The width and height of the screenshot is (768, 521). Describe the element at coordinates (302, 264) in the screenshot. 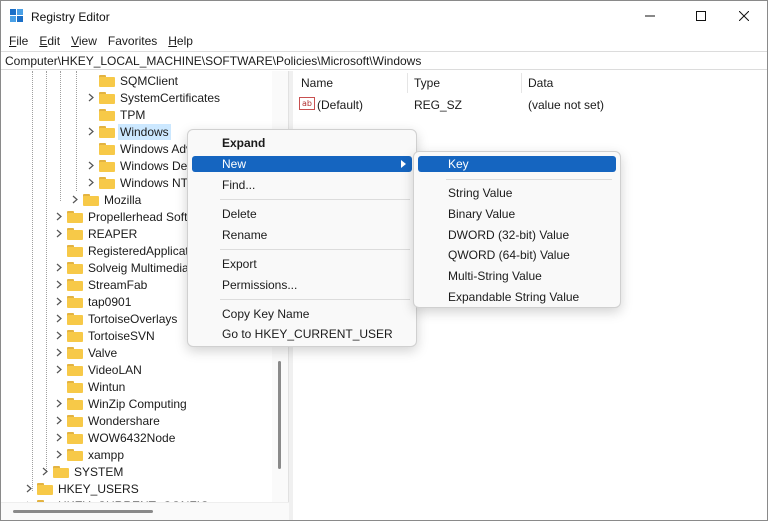

I see `menu-item-export: Export` at that location.